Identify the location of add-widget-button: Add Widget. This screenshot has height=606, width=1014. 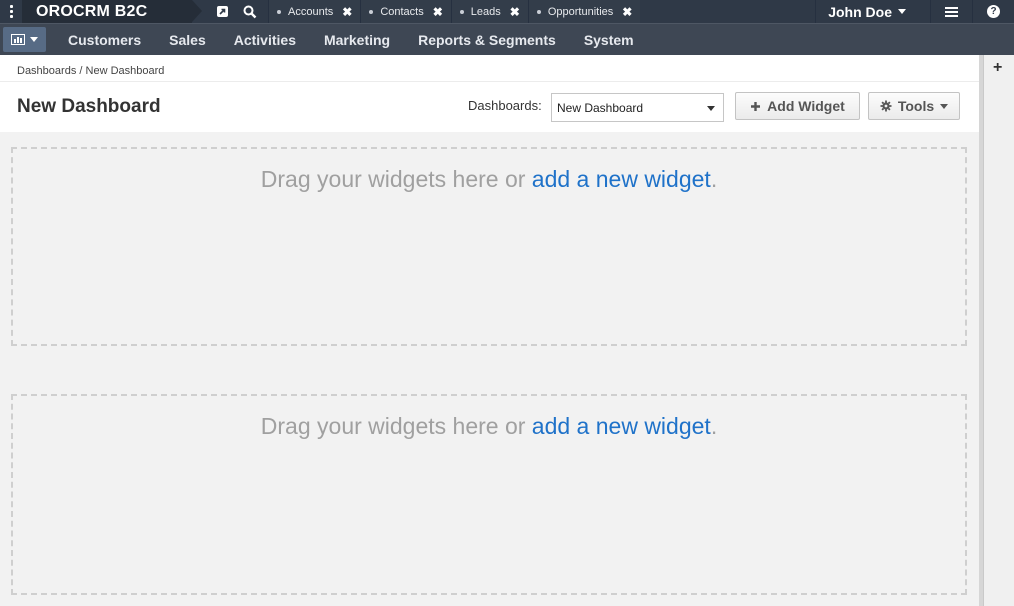
(797, 106).